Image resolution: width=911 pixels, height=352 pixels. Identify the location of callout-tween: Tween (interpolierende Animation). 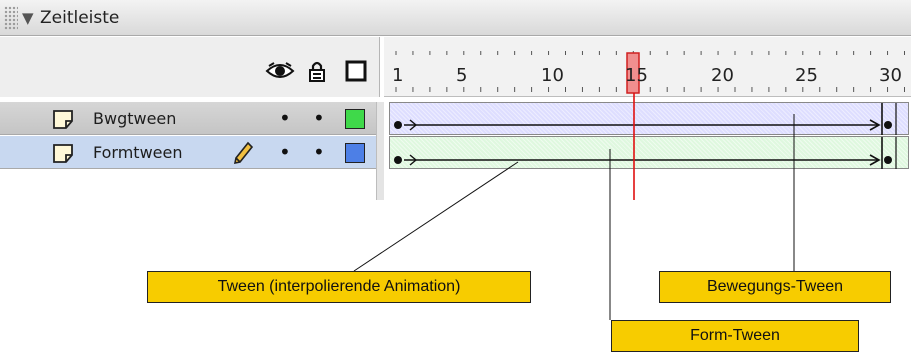
(339, 287).